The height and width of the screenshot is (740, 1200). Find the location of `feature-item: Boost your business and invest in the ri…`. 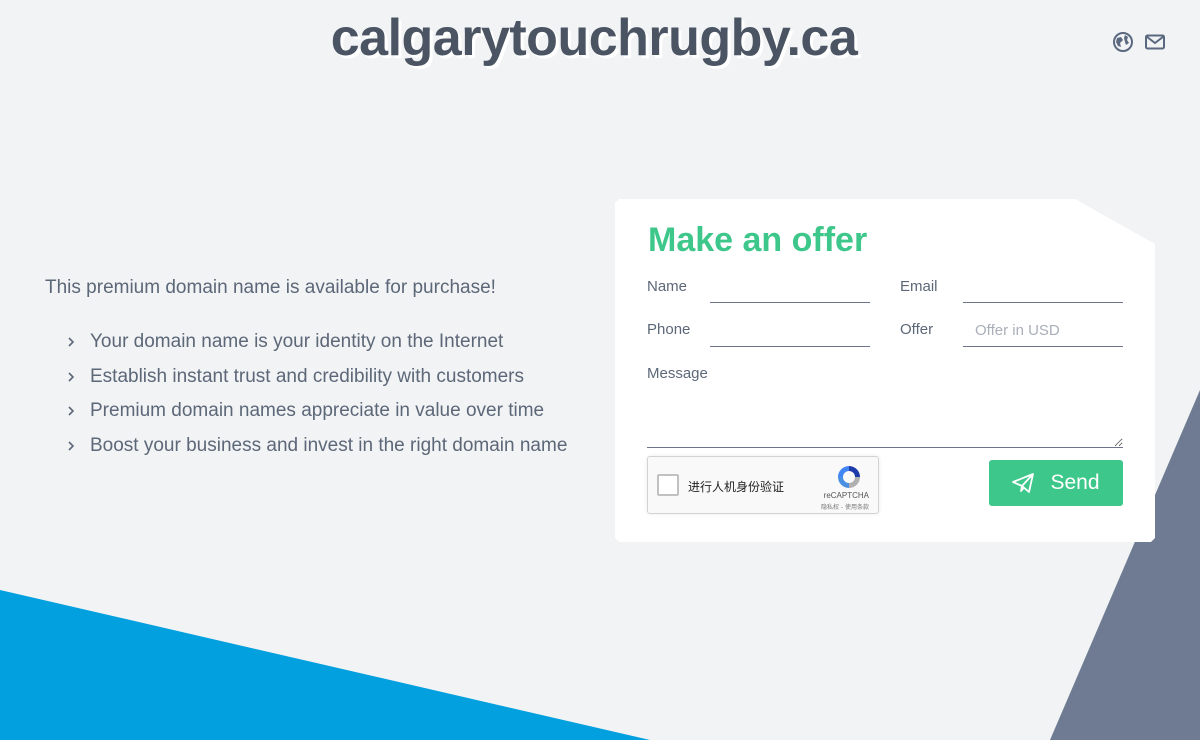

feature-item: Boost your business and invest in the ri… is located at coordinates (336, 446).